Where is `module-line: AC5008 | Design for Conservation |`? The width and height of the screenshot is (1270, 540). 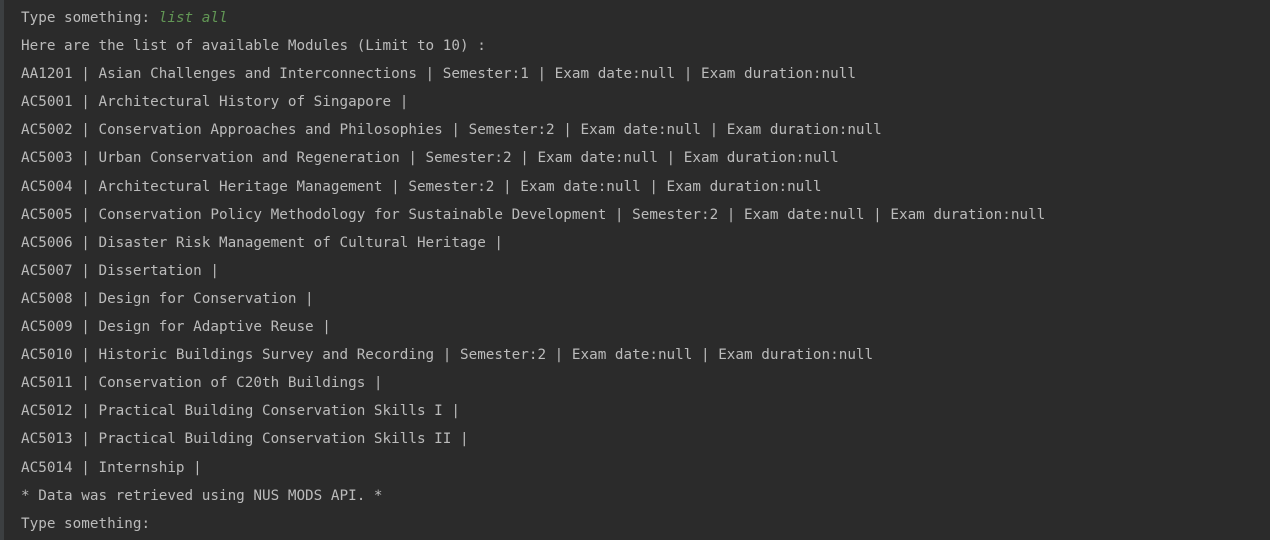 module-line: AC5008 | Design for Conservation | is located at coordinates (167, 298).